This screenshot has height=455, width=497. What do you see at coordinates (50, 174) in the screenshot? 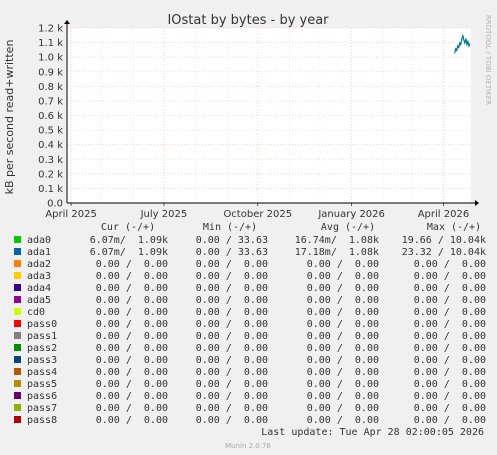
I see `y-tick-label: 0.2 k` at bounding box center [50, 174].